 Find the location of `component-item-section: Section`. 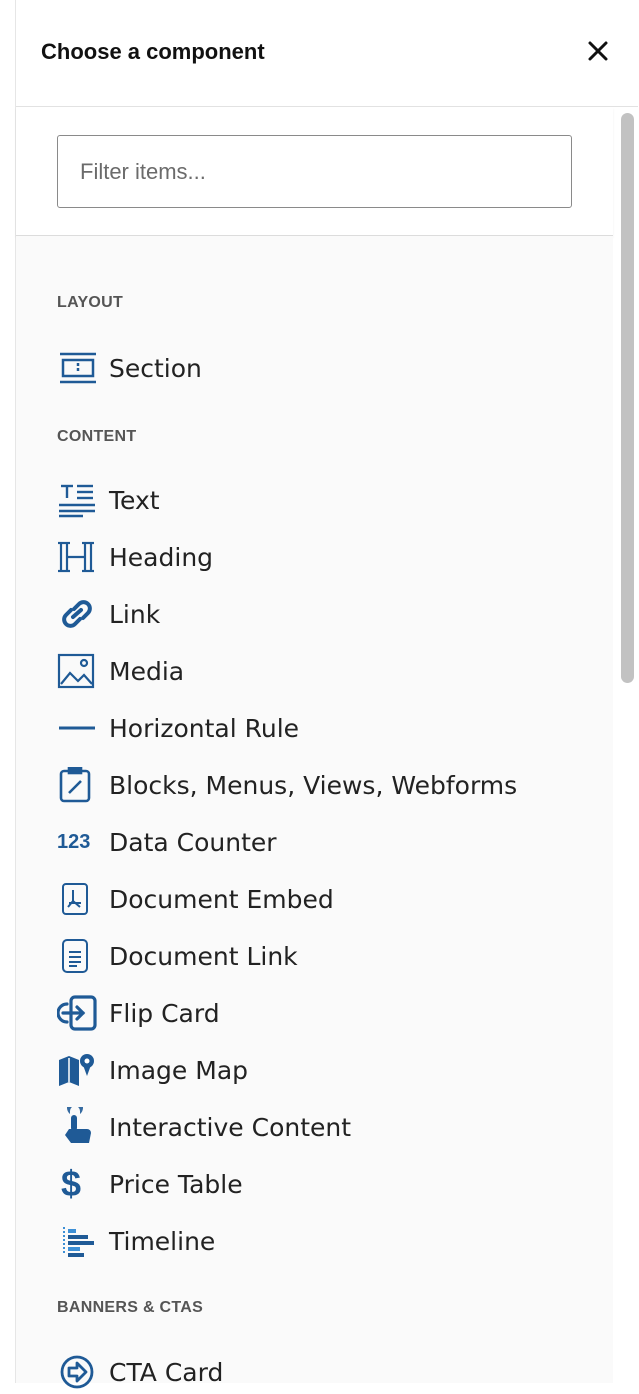

component-item-section: Section is located at coordinates (327, 368).